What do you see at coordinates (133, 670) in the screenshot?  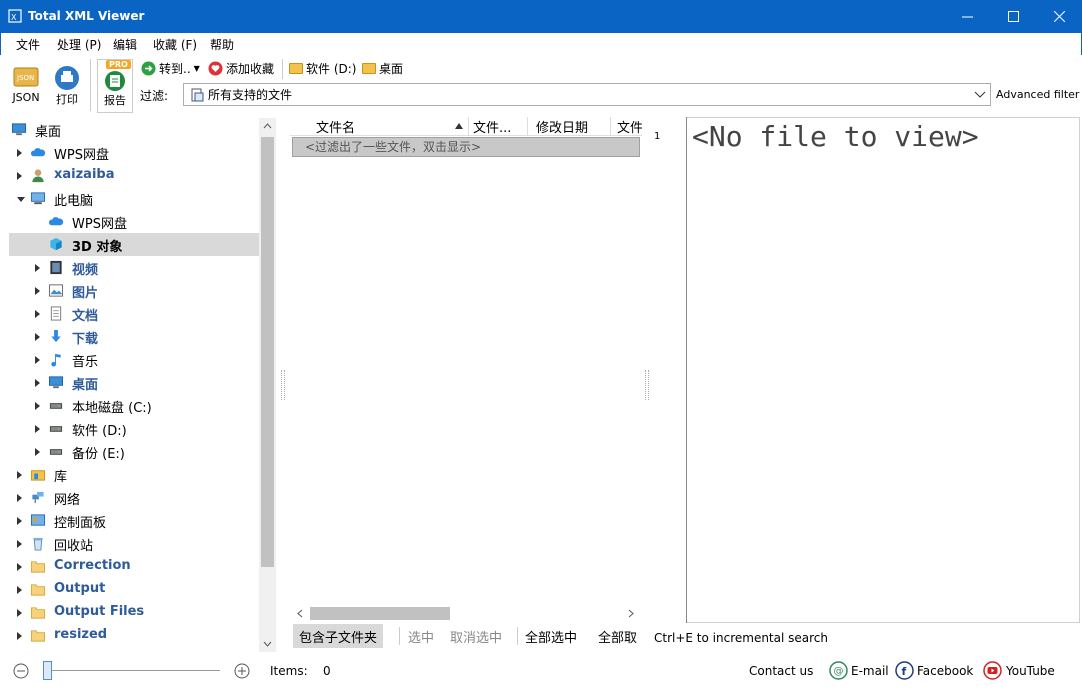 I see `zoom-slider-track` at bounding box center [133, 670].